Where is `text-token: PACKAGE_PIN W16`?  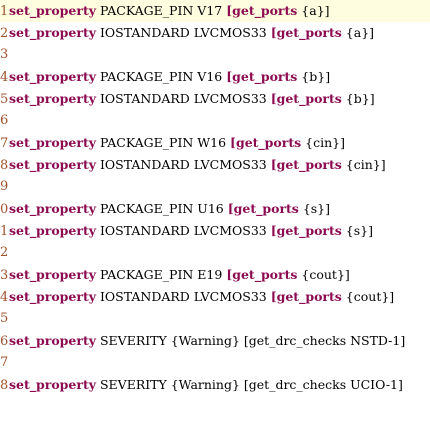
text-token: PACKAGE_PIN W16 is located at coordinates (163, 142).